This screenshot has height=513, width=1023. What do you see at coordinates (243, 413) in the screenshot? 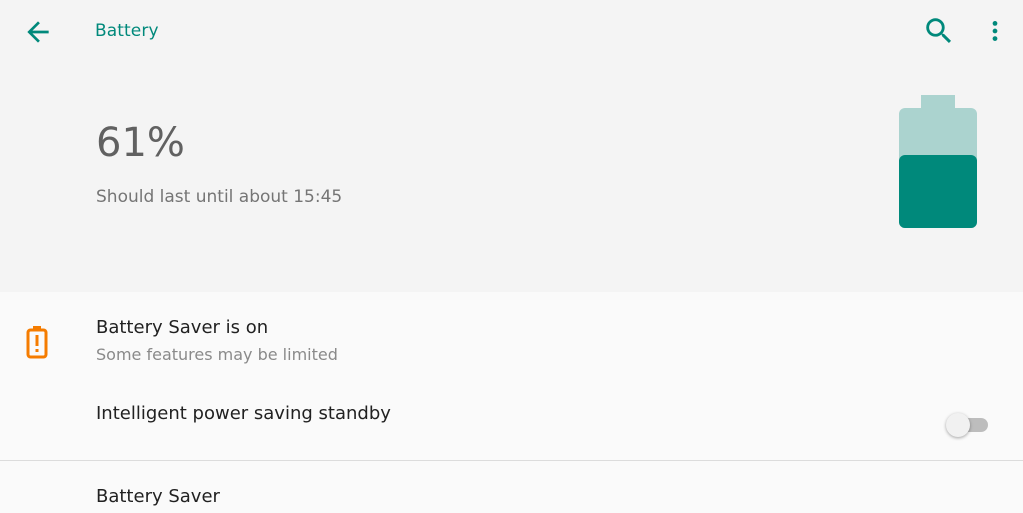
I see `intelligent-standby-title: Intelligent power saving standby` at bounding box center [243, 413].